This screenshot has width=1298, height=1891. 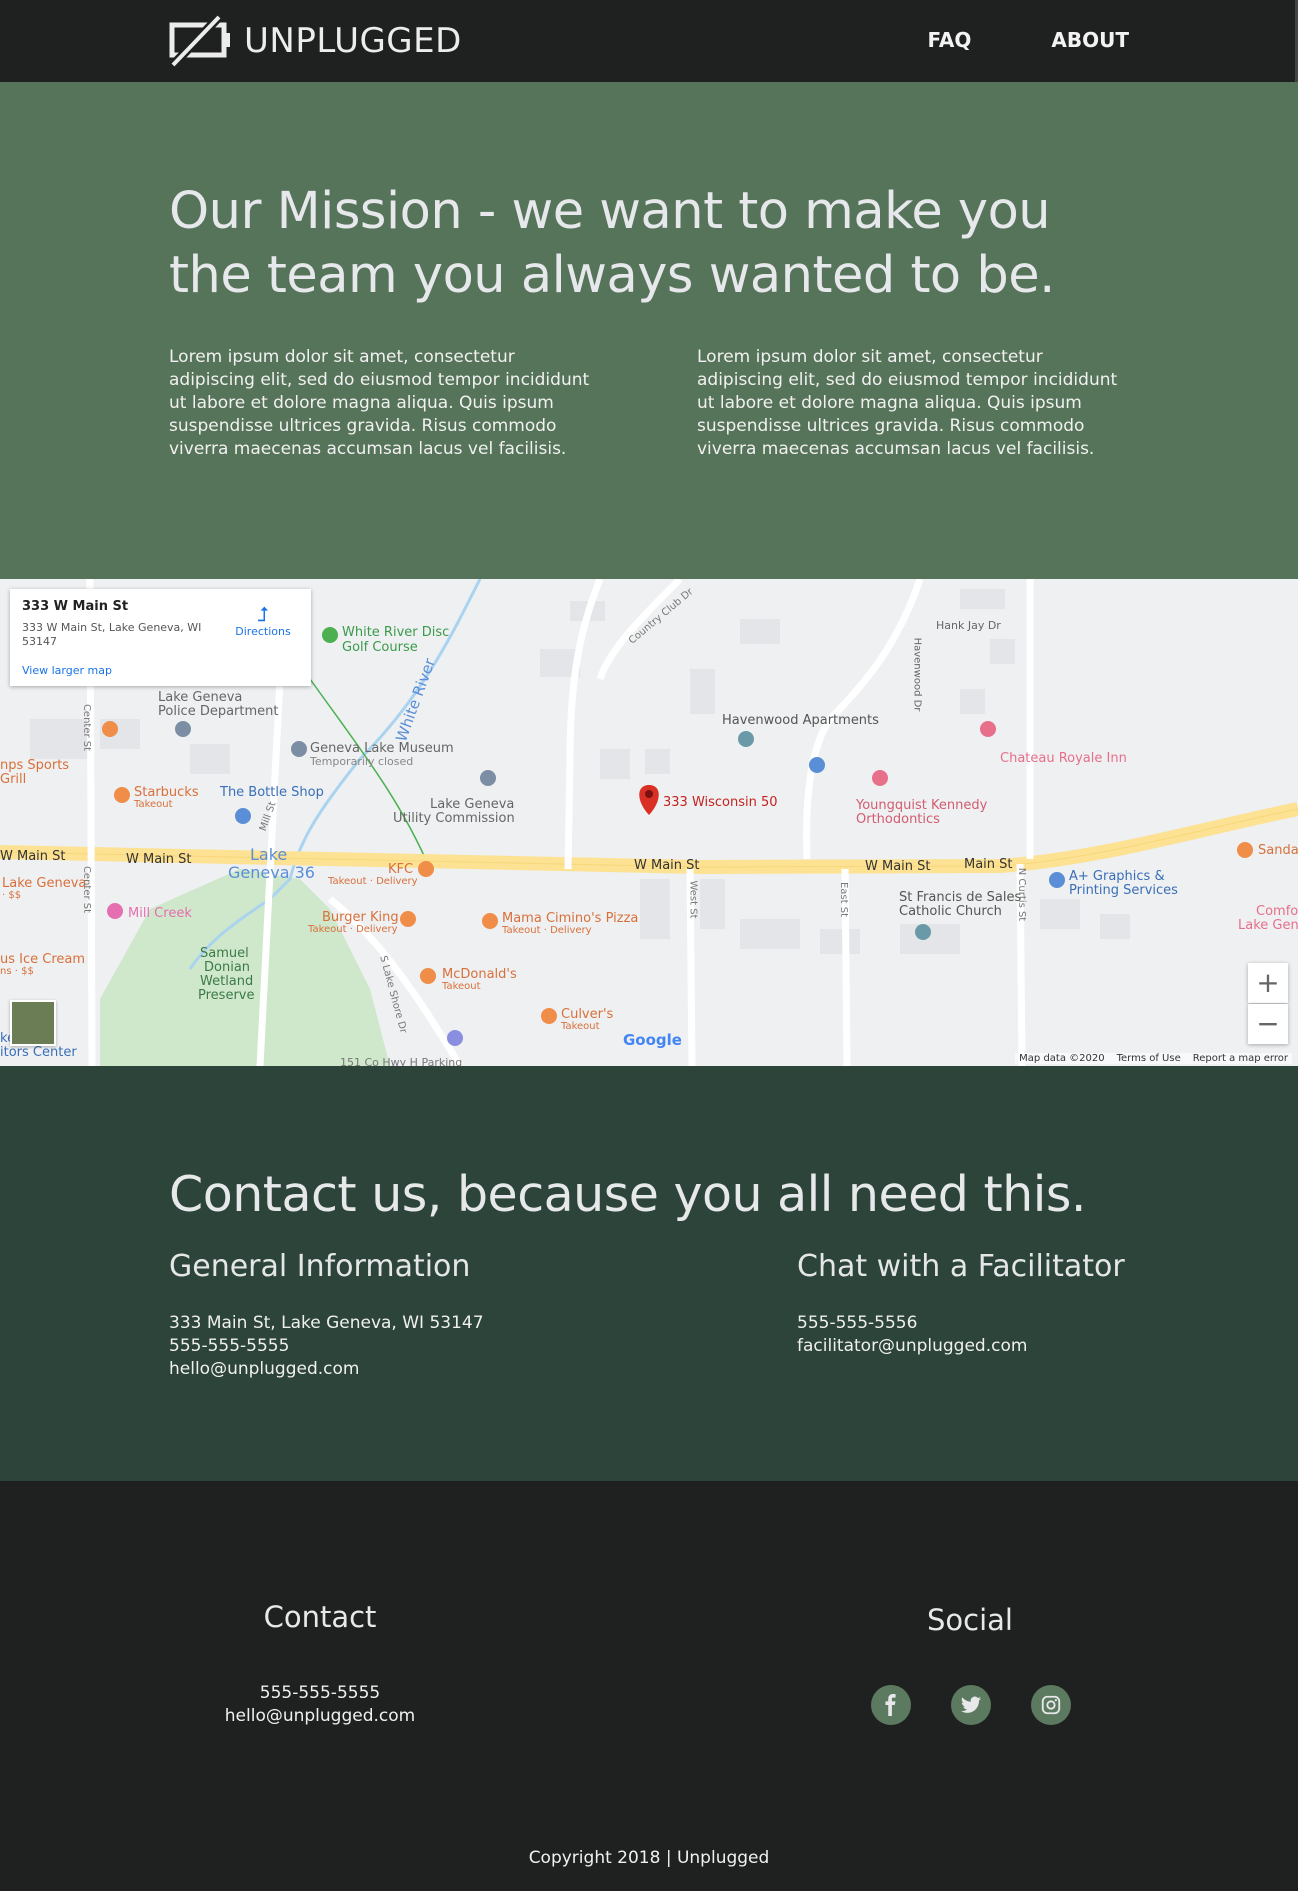 I want to click on directions-icon: ⮥, so click(x=263, y=614).